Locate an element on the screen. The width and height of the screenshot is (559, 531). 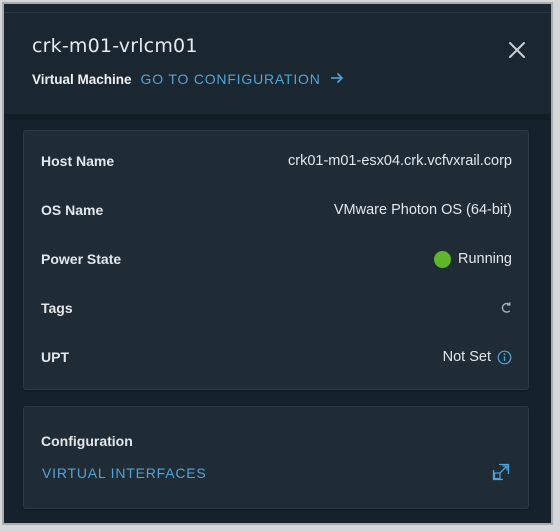
panel-subtitle: Virtual Machine GO TO CONFIGURATION is located at coordinates (188, 79).